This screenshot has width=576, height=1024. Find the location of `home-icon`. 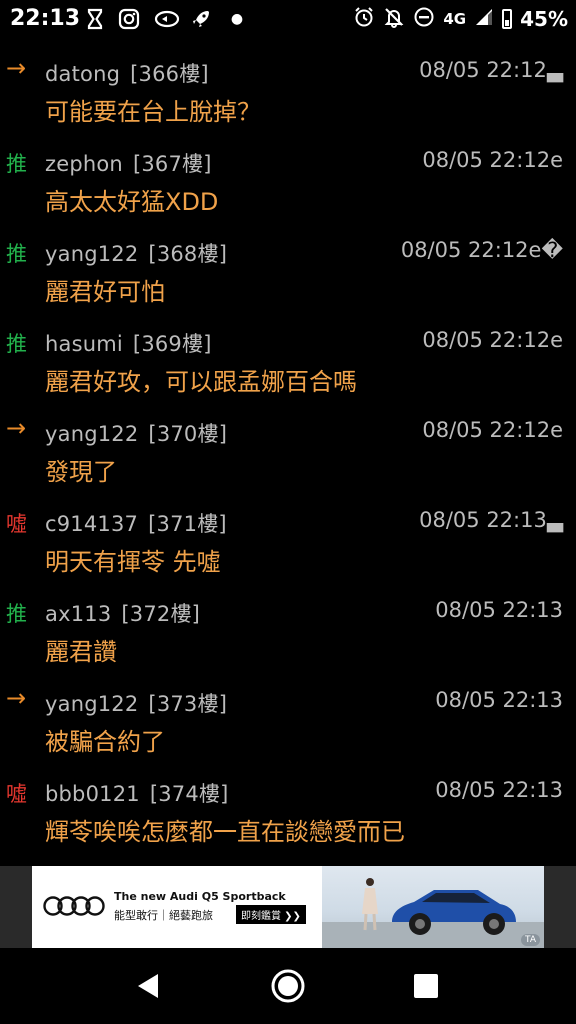

home-icon is located at coordinates (288, 986).